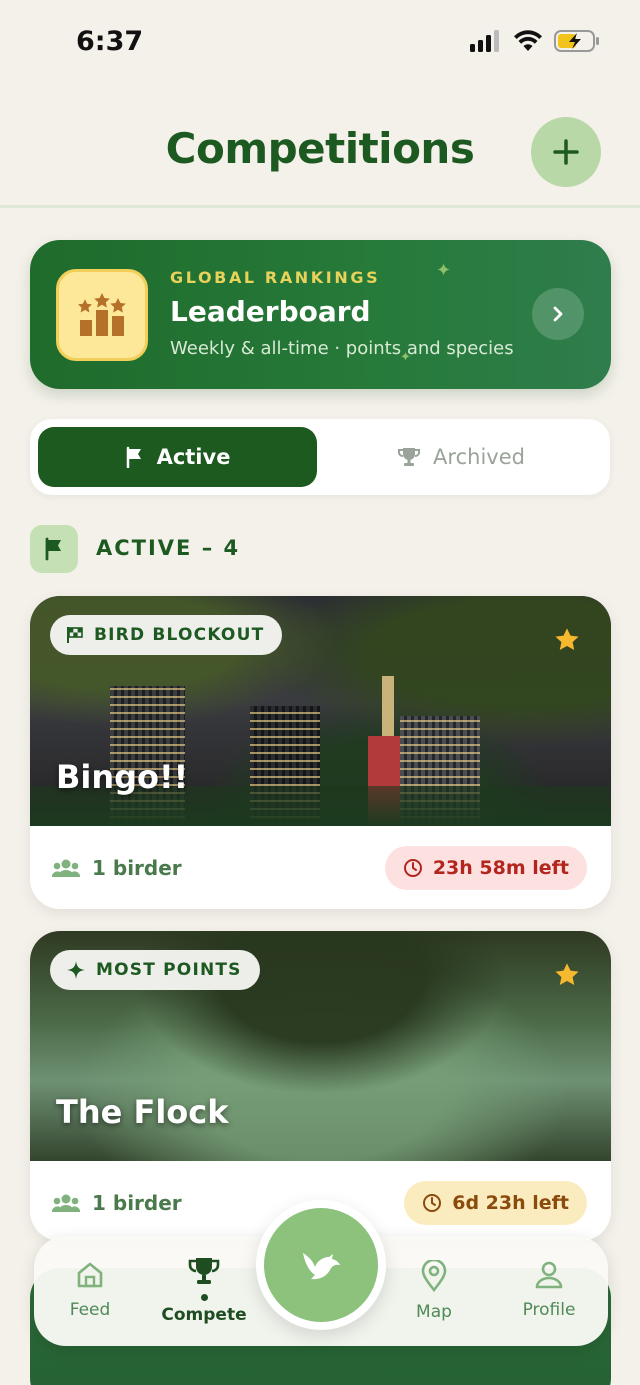 The height and width of the screenshot is (1385, 640). What do you see at coordinates (558, 314) in the screenshot?
I see `chevron-right-icon` at bounding box center [558, 314].